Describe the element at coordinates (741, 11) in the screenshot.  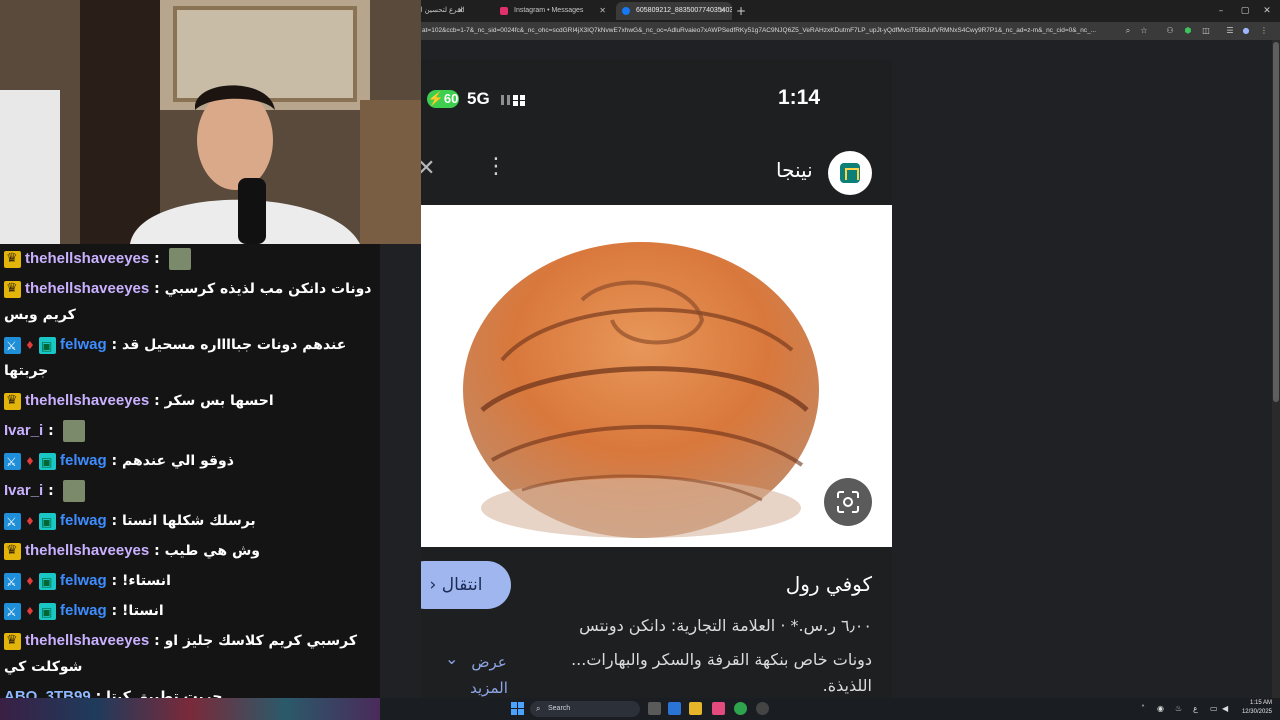
I see `new-tab-button: +` at that location.